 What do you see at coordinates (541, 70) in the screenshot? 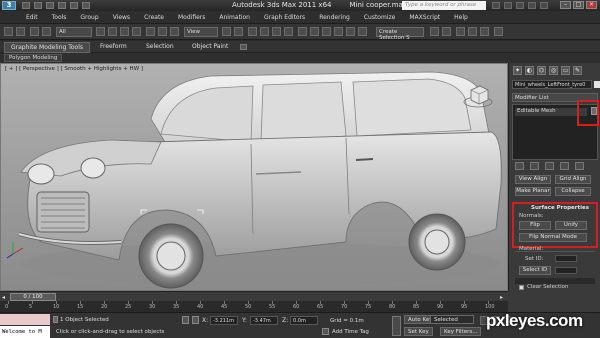
I see `hierarchy-tab-icon: ⌬` at bounding box center [541, 70].